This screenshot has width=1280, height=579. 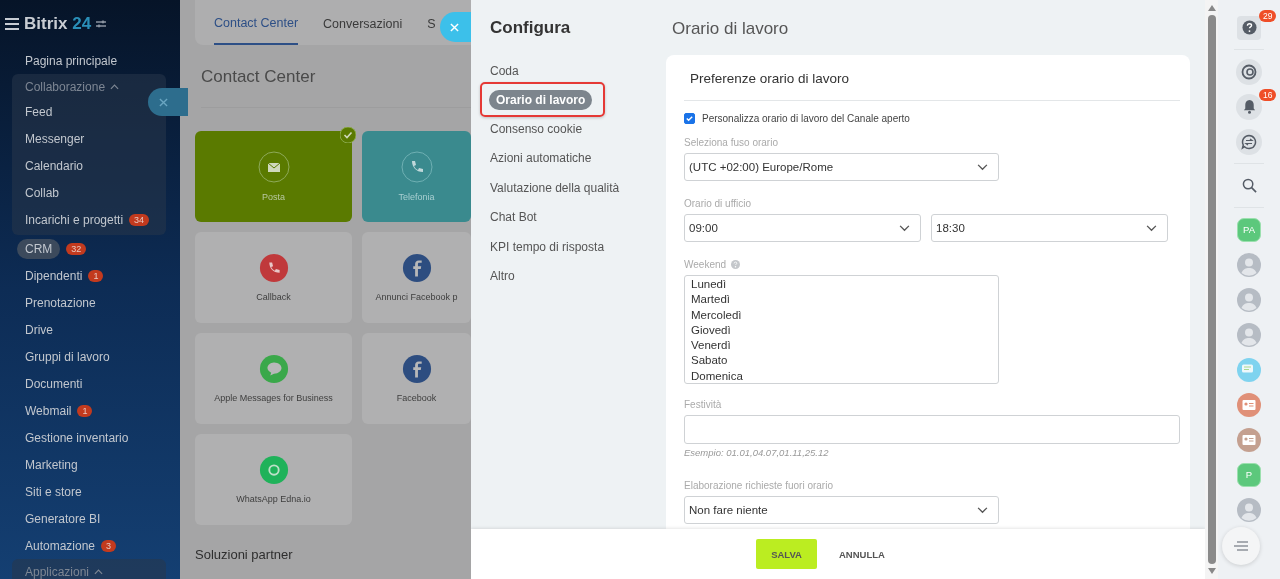 What do you see at coordinates (416, 167) in the screenshot?
I see `phone-icon` at bounding box center [416, 167].